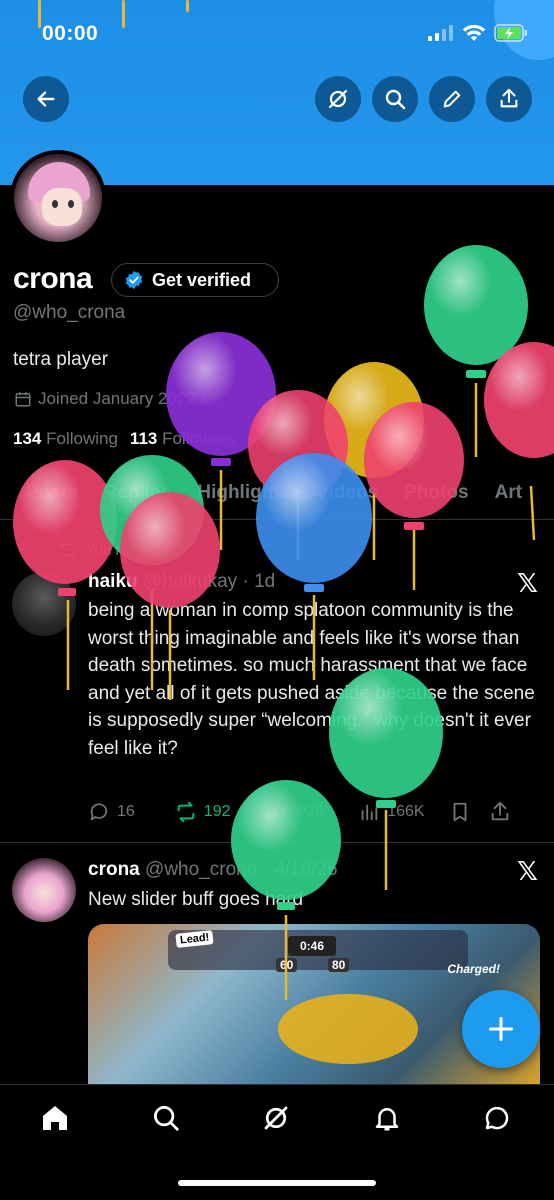 This screenshot has height=1200, width=554. I want to click on follow-stats: 134 Following 113 Followers, so click(124, 439).